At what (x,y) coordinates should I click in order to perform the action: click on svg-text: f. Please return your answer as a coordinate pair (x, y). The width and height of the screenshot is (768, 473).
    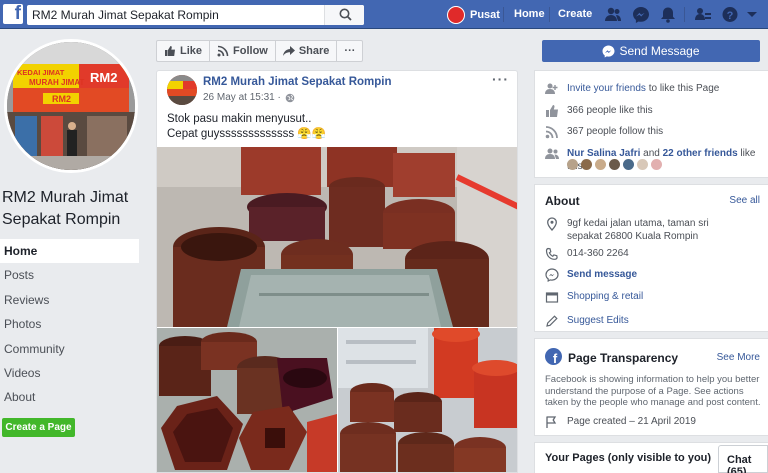
    Looking at the image, I should click on (555, 358).